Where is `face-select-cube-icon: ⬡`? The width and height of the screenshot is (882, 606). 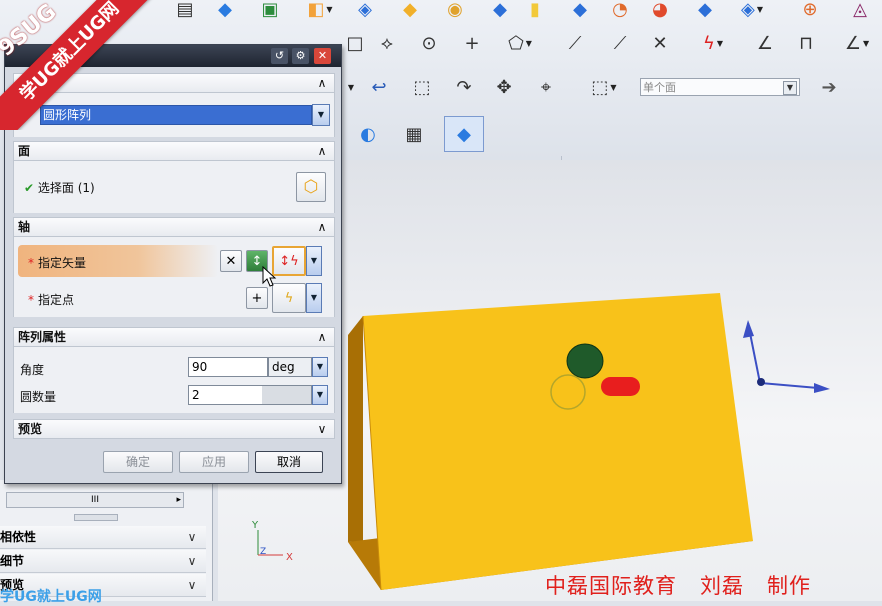 face-select-cube-icon: ⬡ is located at coordinates (311, 187).